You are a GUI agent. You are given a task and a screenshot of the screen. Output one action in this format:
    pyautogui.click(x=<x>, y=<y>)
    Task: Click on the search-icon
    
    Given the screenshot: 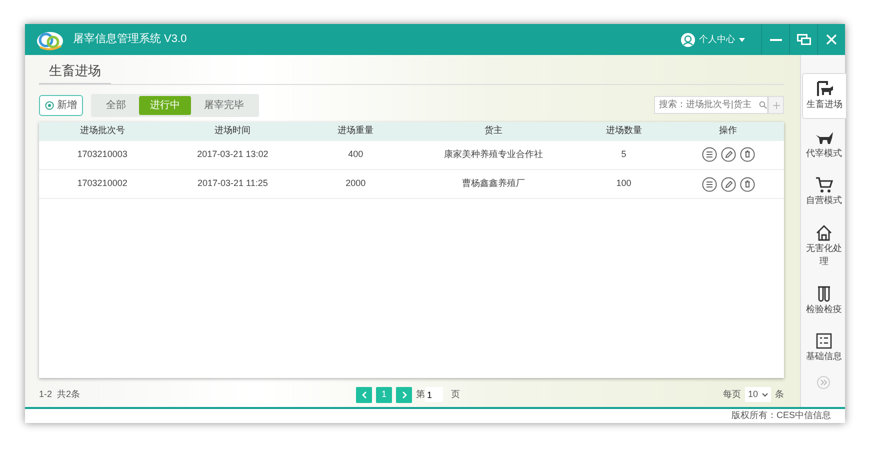 What is the action you would take?
    pyautogui.click(x=763, y=105)
    